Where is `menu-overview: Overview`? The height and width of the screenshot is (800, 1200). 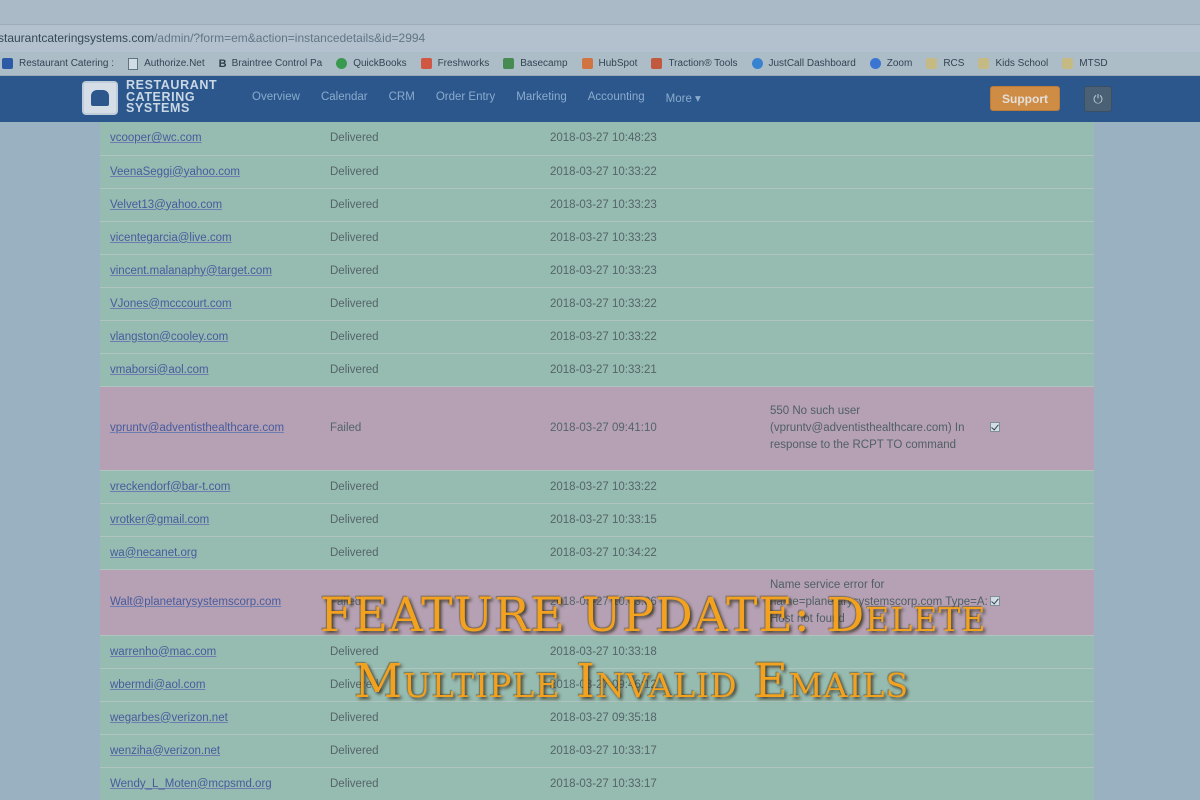 menu-overview: Overview is located at coordinates (276, 98).